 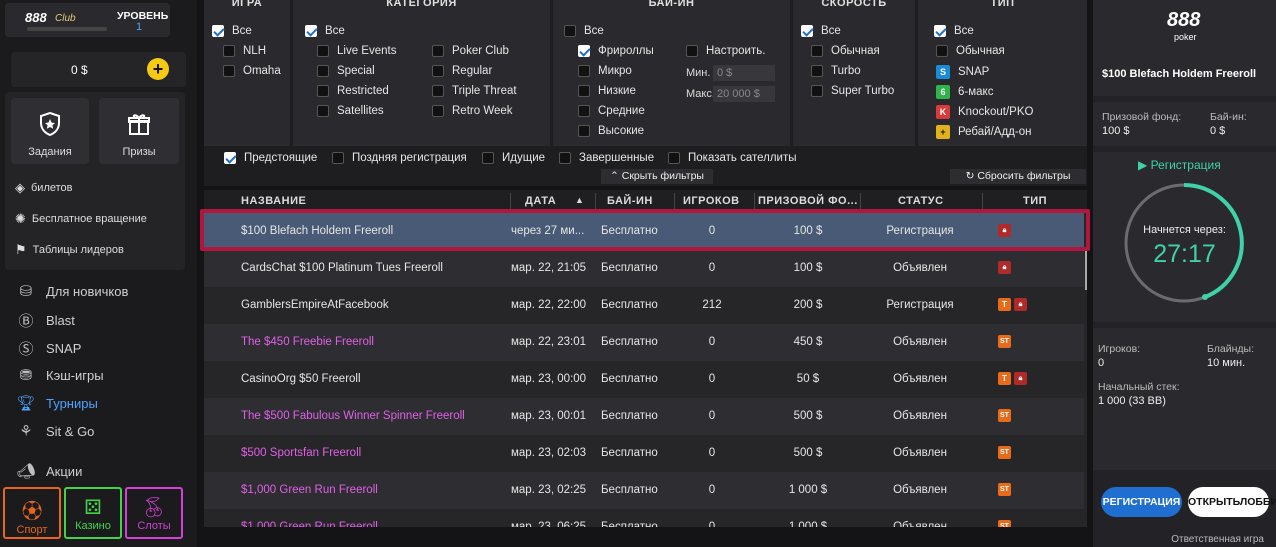 What do you see at coordinates (920, 268) in the screenshot?
I see `cell-status: Объявлен` at bounding box center [920, 268].